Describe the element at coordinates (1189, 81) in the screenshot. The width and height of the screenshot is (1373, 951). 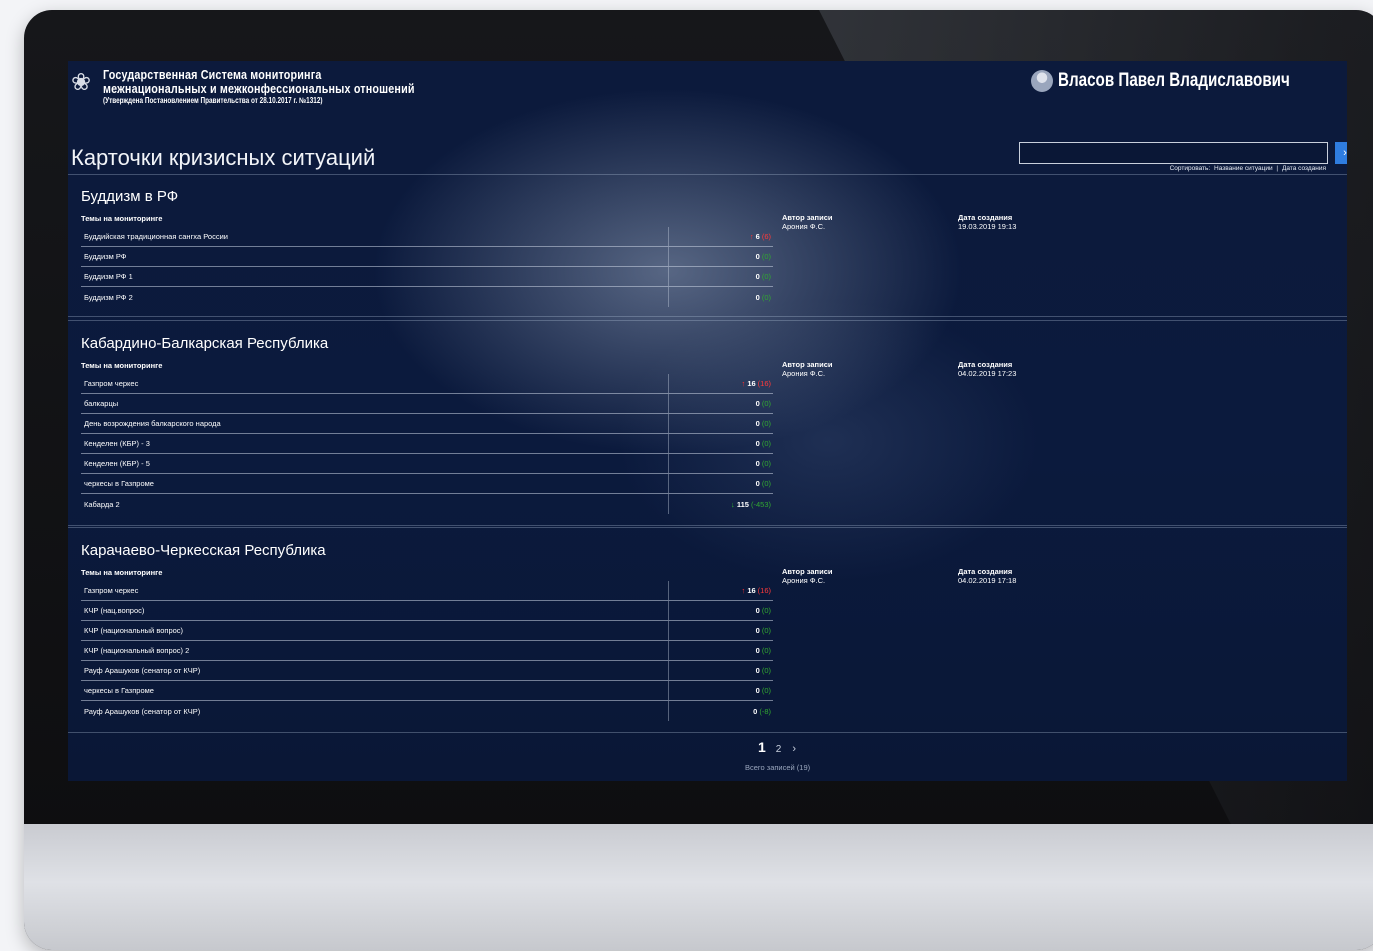
I see `user-menu: Власов Павел Владиславович` at that location.